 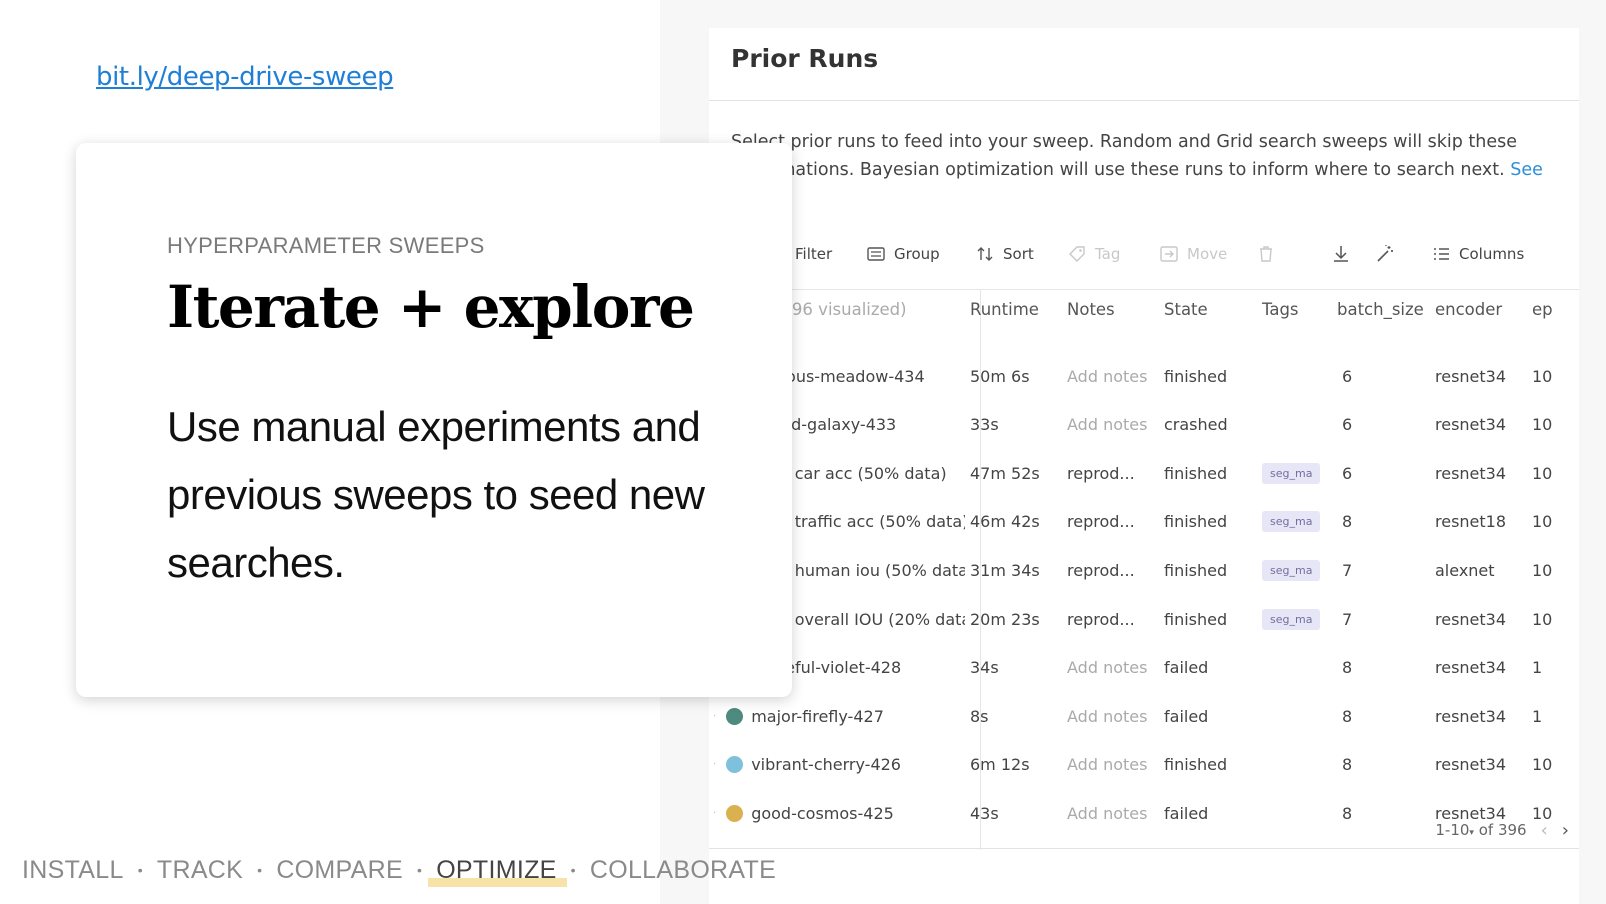 I want to click on cell-runtime: 46m 42s, so click(x=1005, y=522).